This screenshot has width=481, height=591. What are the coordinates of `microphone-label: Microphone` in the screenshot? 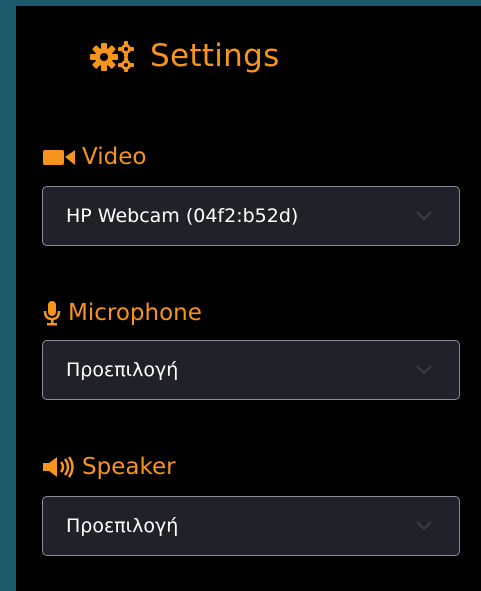 It's located at (122, 313).